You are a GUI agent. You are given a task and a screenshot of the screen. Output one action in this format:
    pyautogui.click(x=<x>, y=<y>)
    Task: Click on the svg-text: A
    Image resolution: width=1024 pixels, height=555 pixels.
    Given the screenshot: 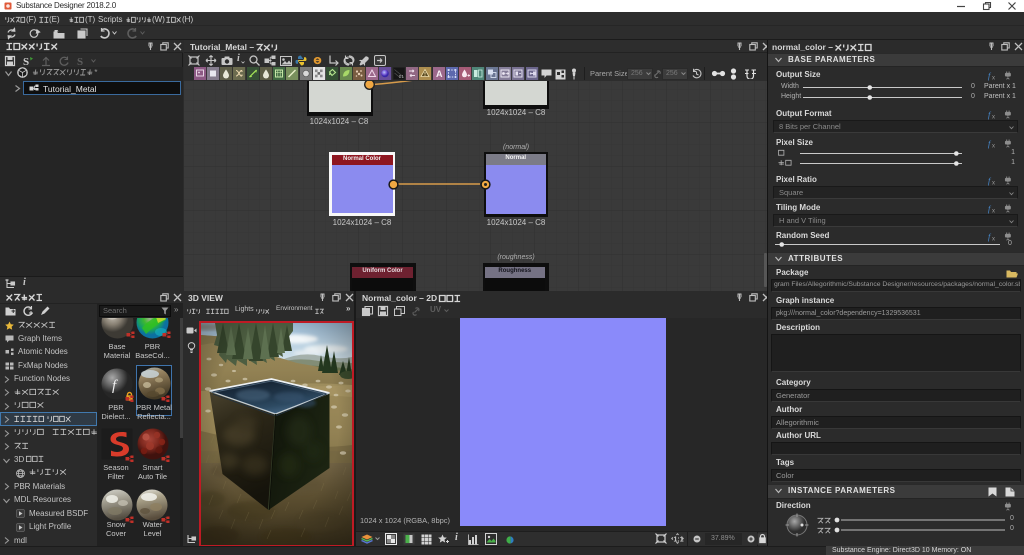 What is the action you would take?
    pyautogui.click(x=439, y=74)
    